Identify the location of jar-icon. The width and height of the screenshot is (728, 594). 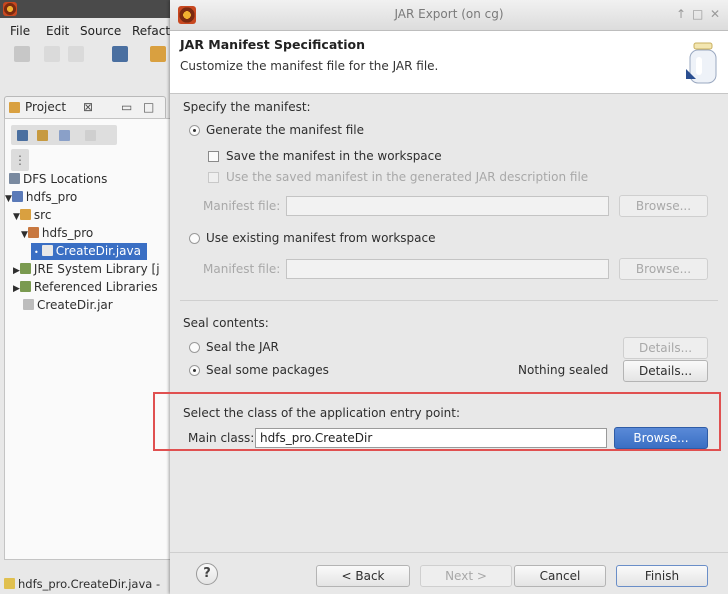
(701, 63).